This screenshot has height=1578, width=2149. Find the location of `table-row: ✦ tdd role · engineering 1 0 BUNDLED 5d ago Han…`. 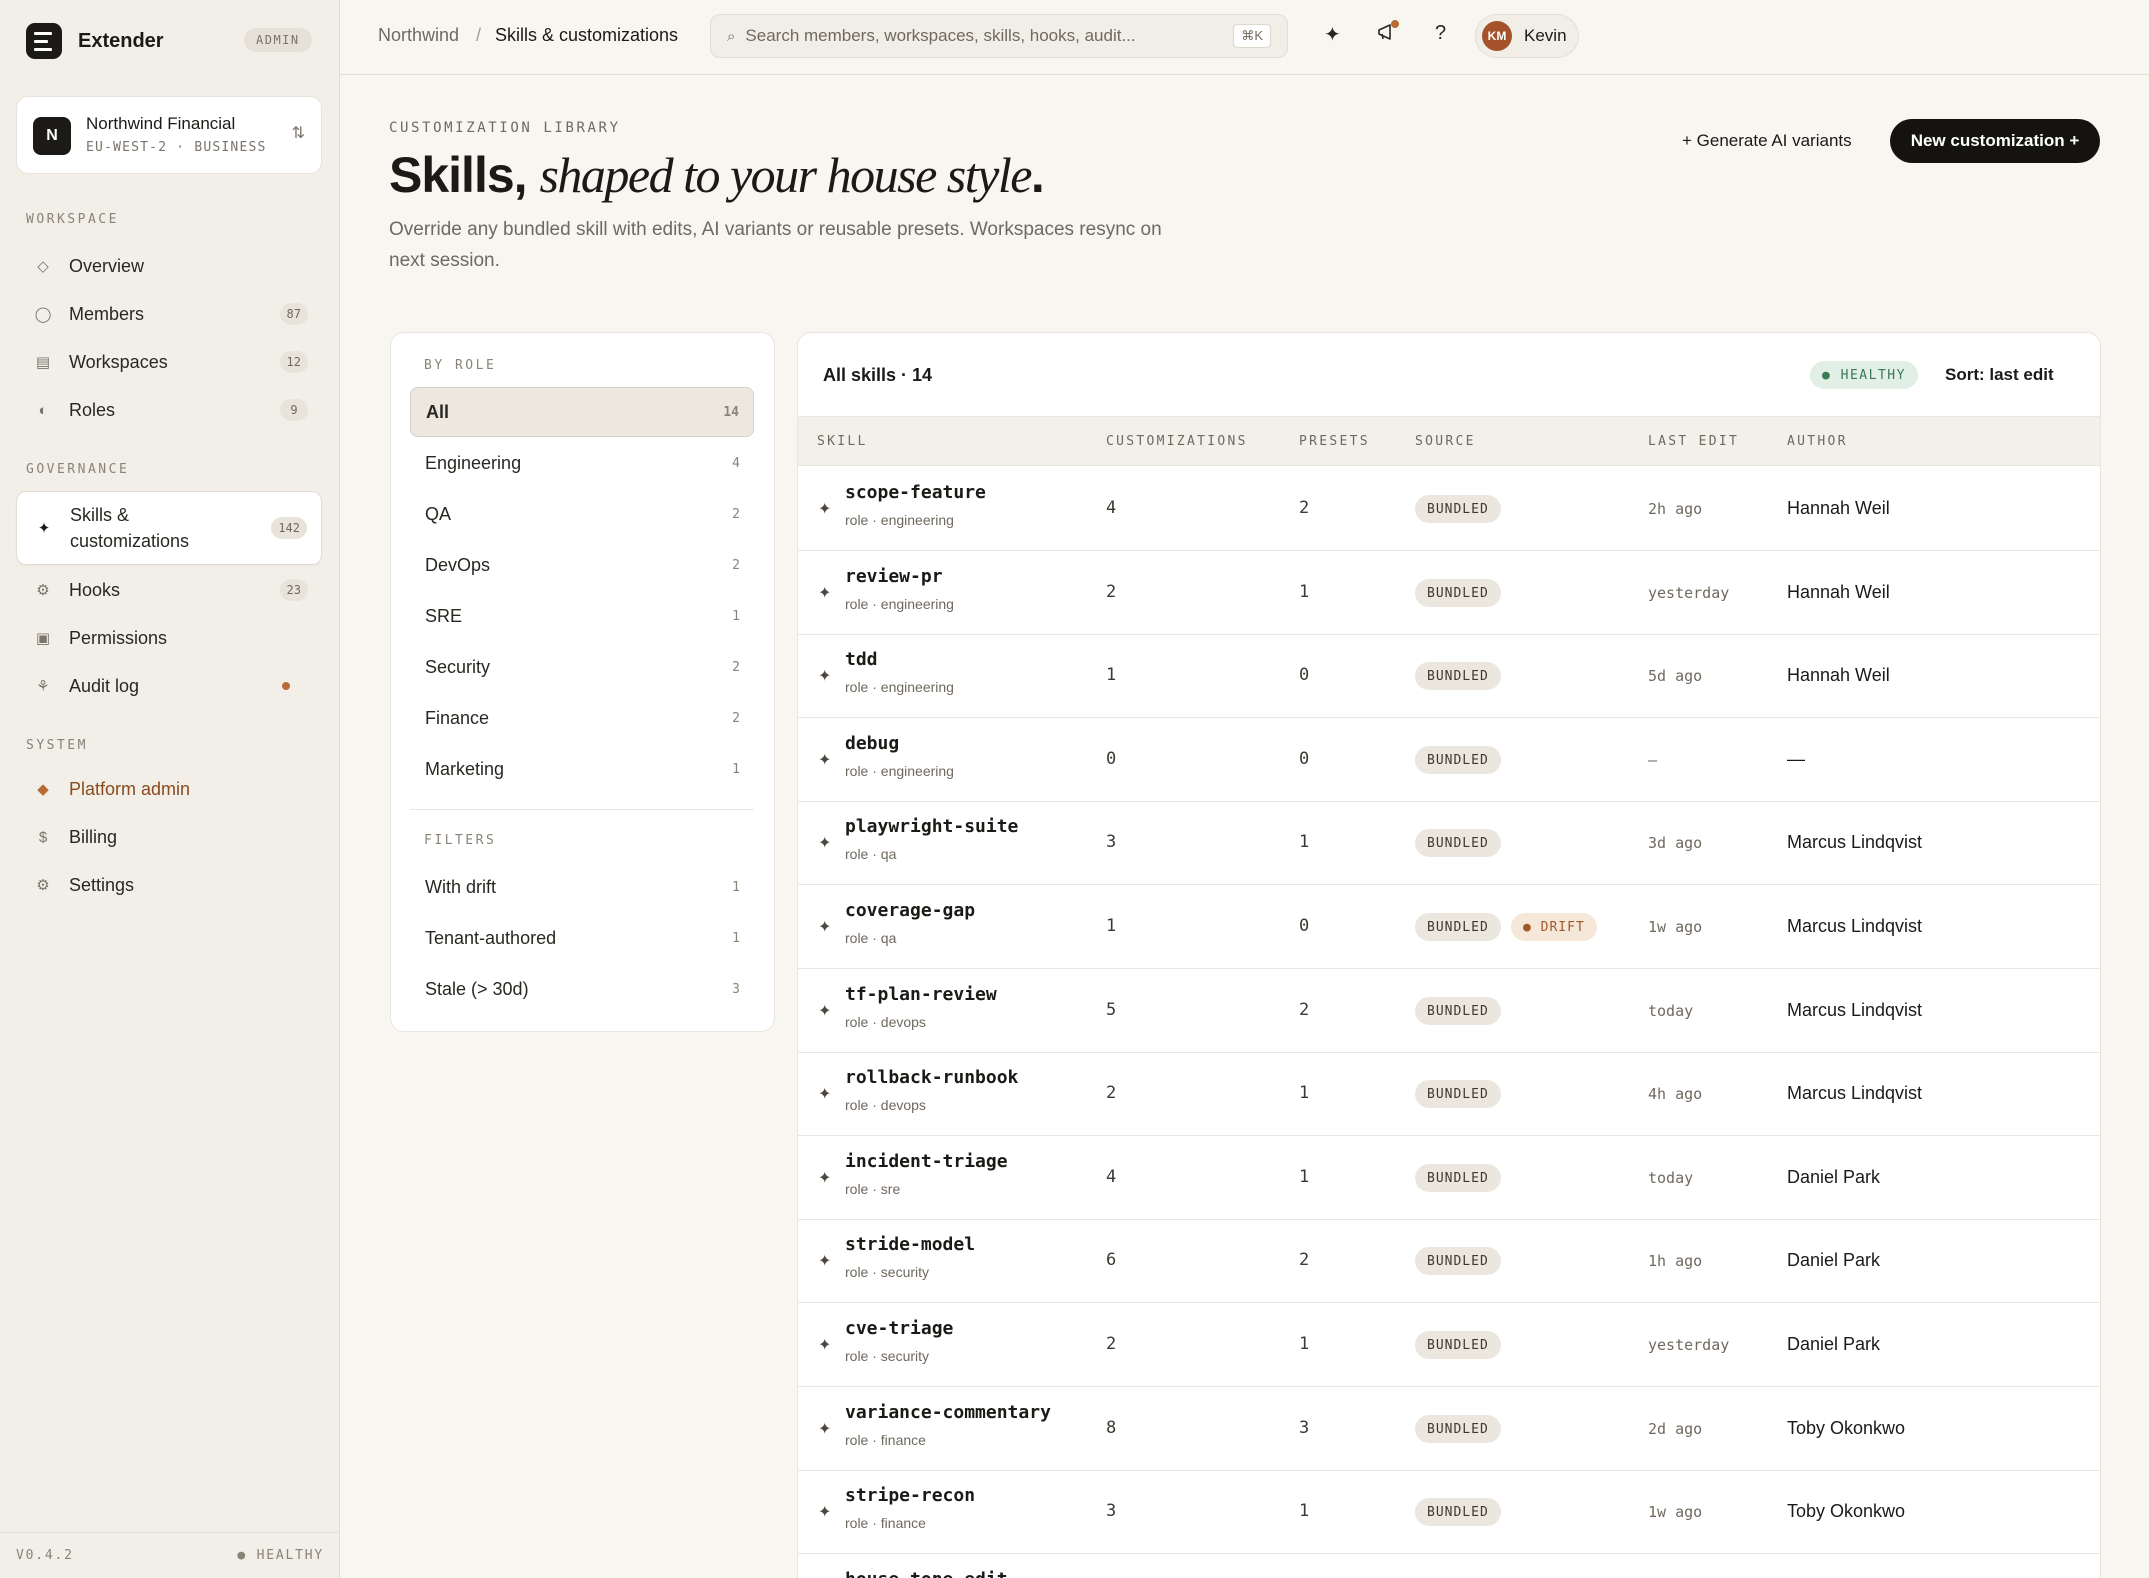

table-row: ✦ tdd role · engineering 1 0 BUNDLED 5d ago Han… is located at coordinates (1449, 676).